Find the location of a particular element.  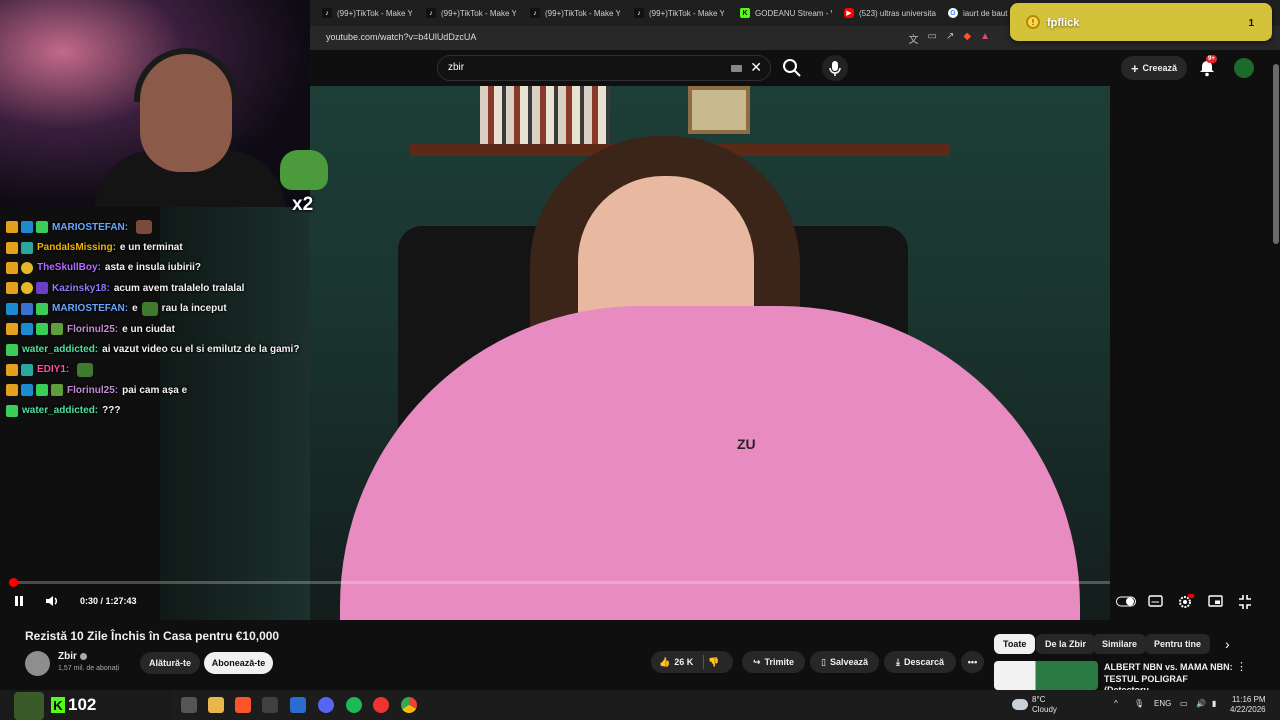

volume-icon is located at coordinates (52, 601).